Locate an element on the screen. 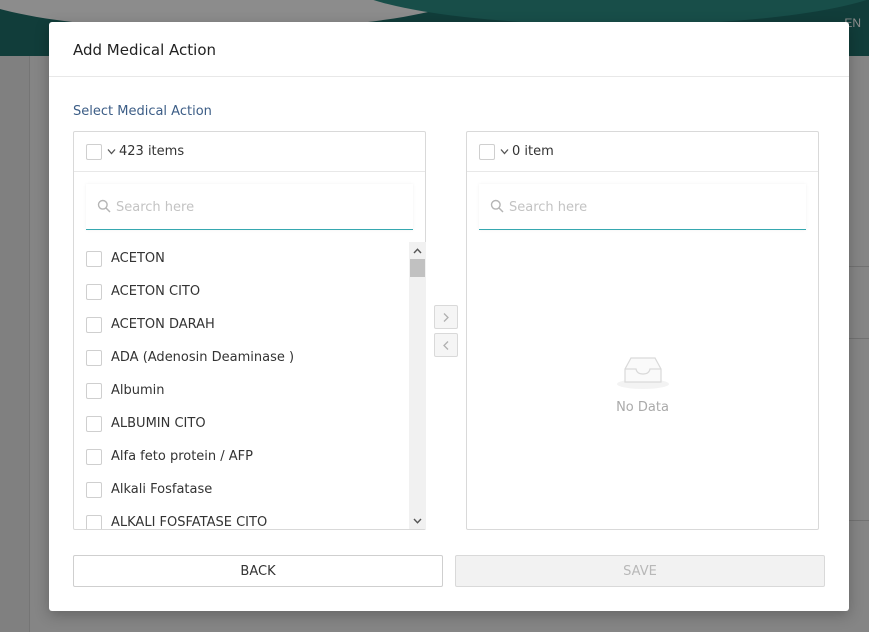  target-search-input is located at coordinates (649, 207).